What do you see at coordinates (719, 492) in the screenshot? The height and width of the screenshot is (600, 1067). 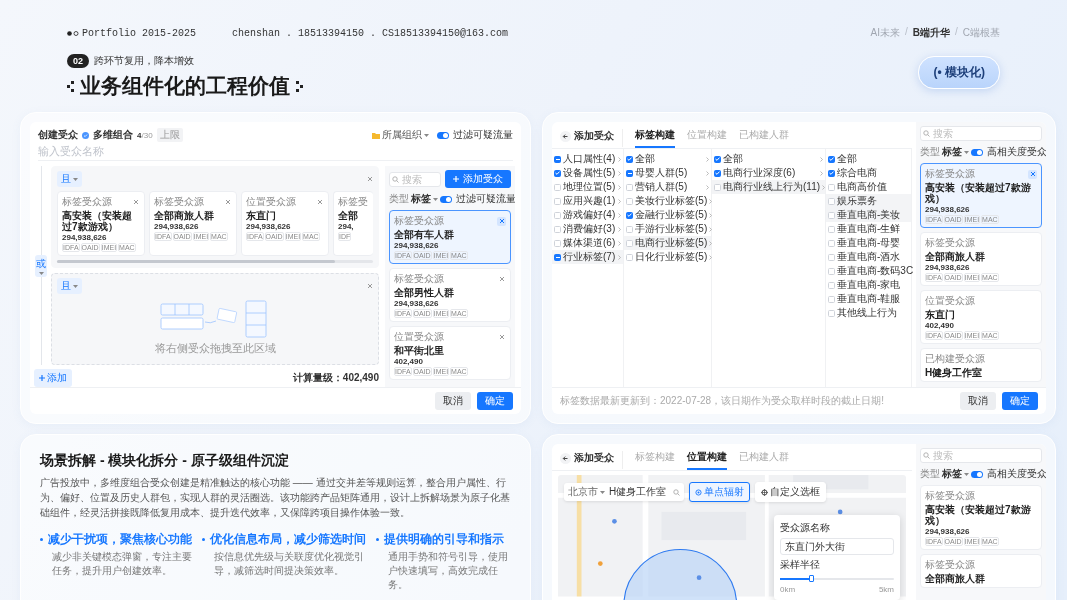 I see `mode-button: 单点辐射` at bounding box center [719, 492].